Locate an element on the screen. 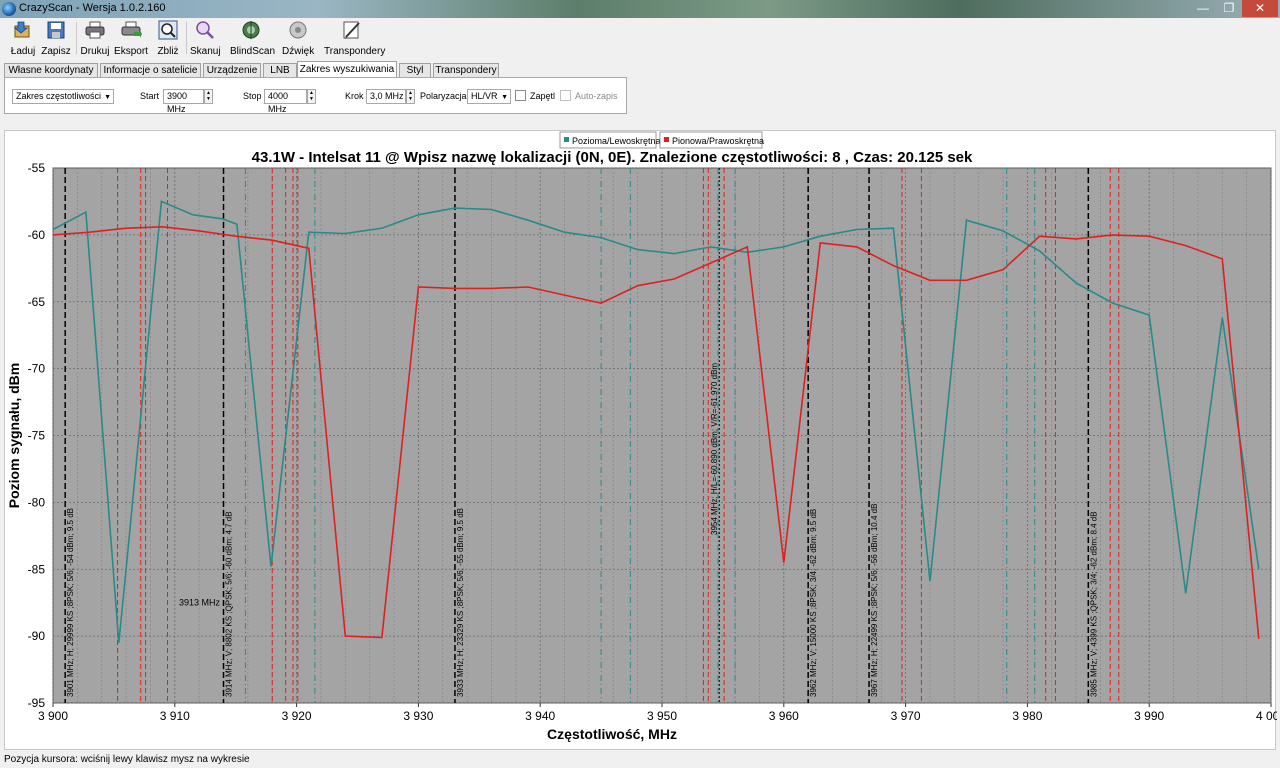 The height and width of the screenshot is (768, 1280). x-tick-label: 3 910 is located at coordinates (175, 716).